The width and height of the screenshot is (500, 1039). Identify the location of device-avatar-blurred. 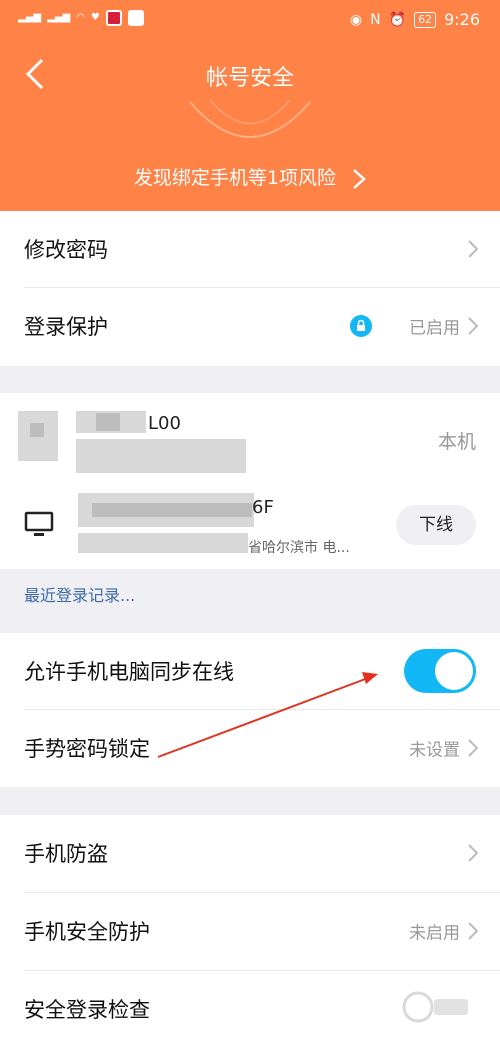
(37, 430).